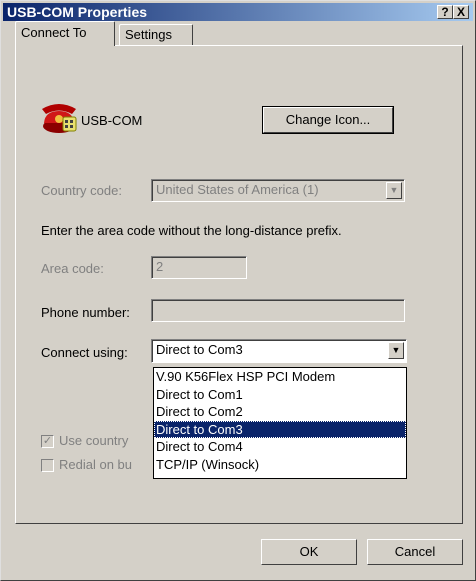 This screenshot has width=476, height=581. What do you see at coordinates (54, 32) in the screenshot?
I see `tab-connect-to-label: Connect To` at bounding box center [54, 32].